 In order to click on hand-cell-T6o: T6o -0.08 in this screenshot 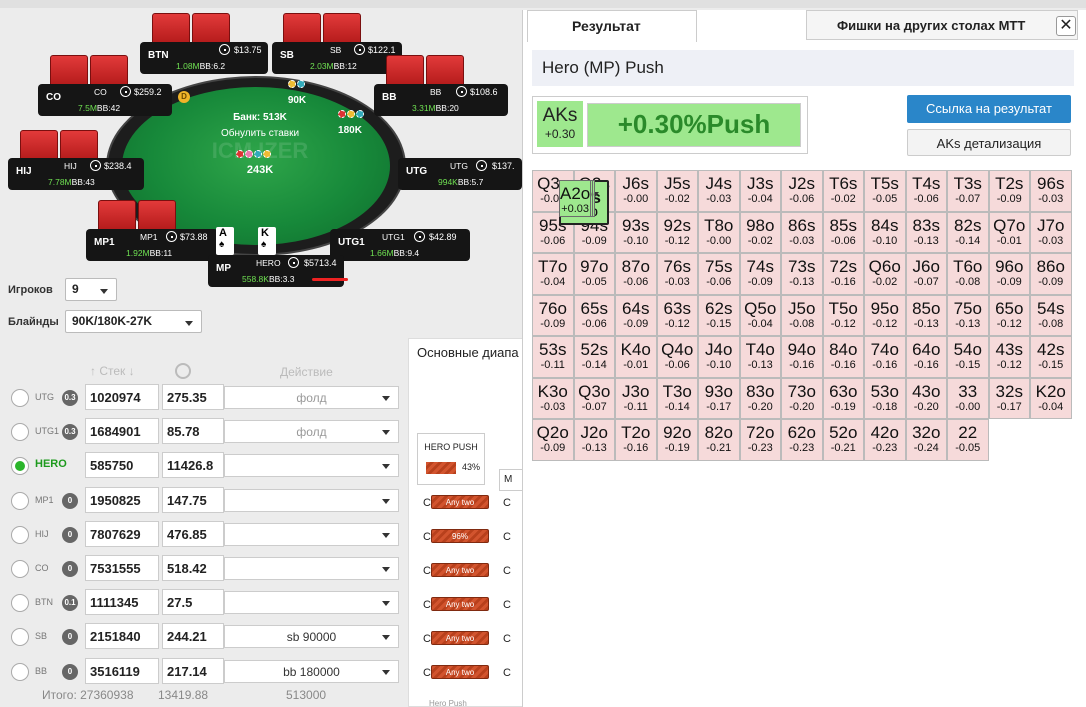, I will do `click(968, 274)`.